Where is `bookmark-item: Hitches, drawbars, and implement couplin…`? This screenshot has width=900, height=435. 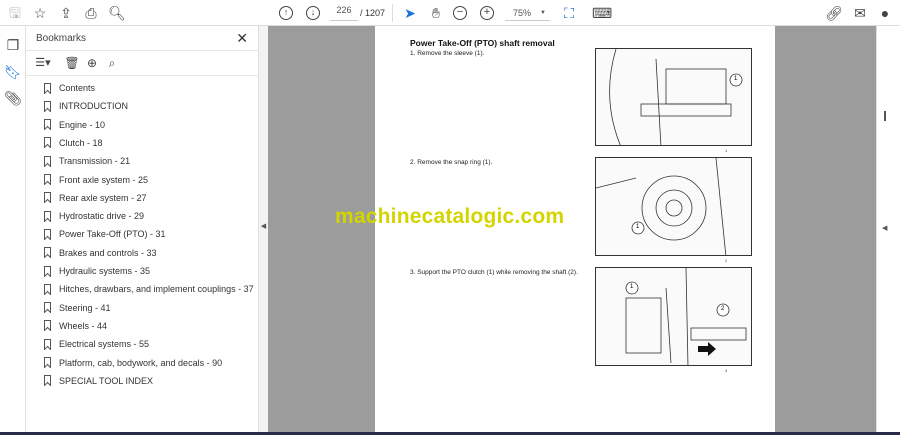
bookmark-item: Hitches, drawbars, and implement couplin… is located at coordinates (149, 289).